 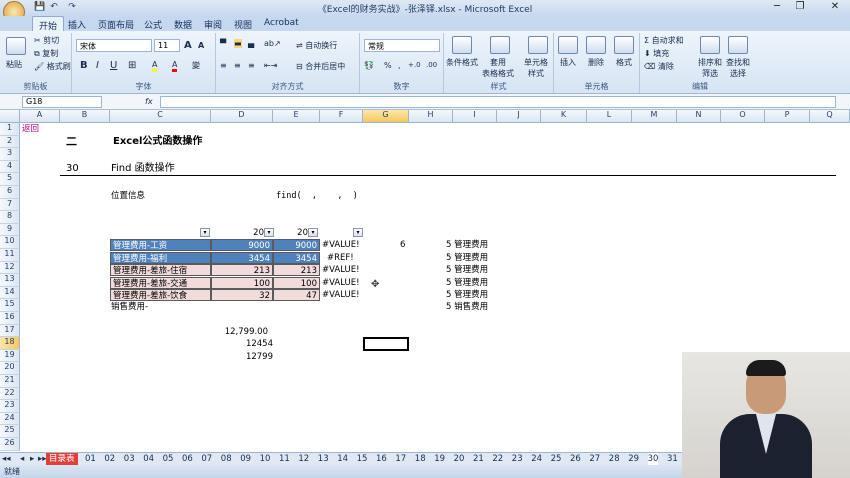 I want to click on filter-dropdown-e: ▾, so click(x=313, y=232).